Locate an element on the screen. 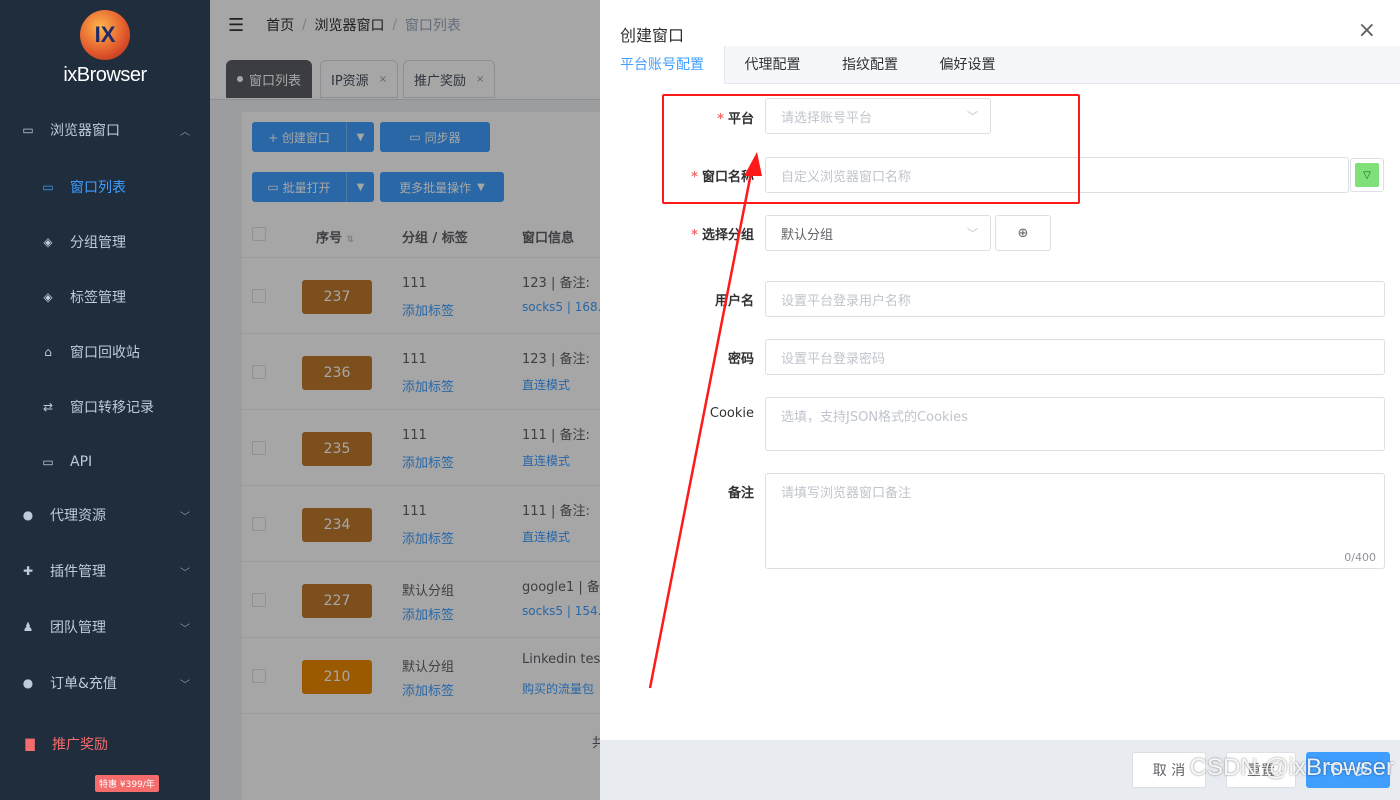  browser-icon: ▭ is located at coordinates (28, 130).